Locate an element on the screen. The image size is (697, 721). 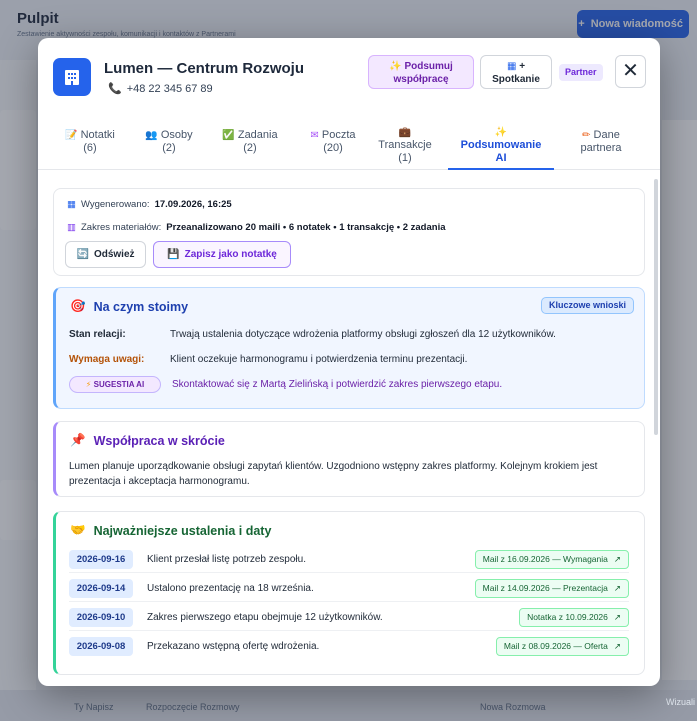
finding-source-link: Notatka z 10.09.2026 ↗ is located at coordinates (574, 617).